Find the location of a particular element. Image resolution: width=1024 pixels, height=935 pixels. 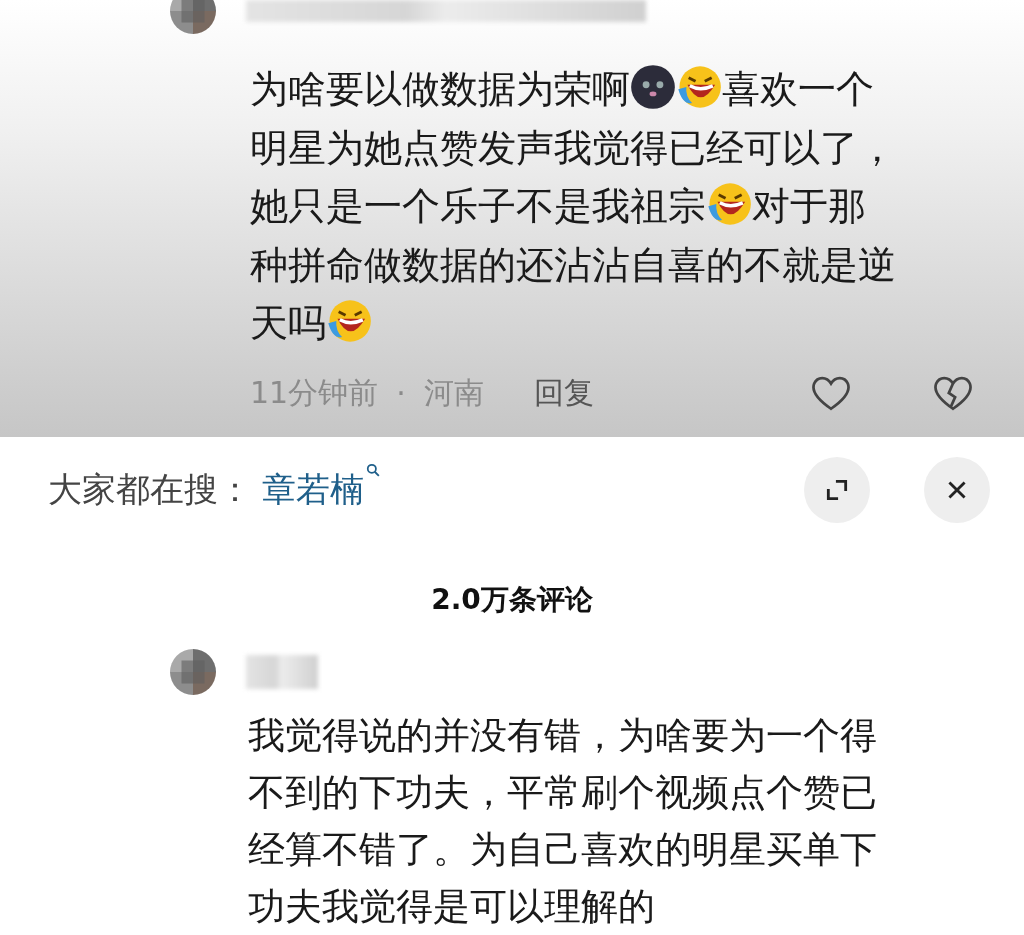

reply-button: 回复 is located at coordinates (563, 393).